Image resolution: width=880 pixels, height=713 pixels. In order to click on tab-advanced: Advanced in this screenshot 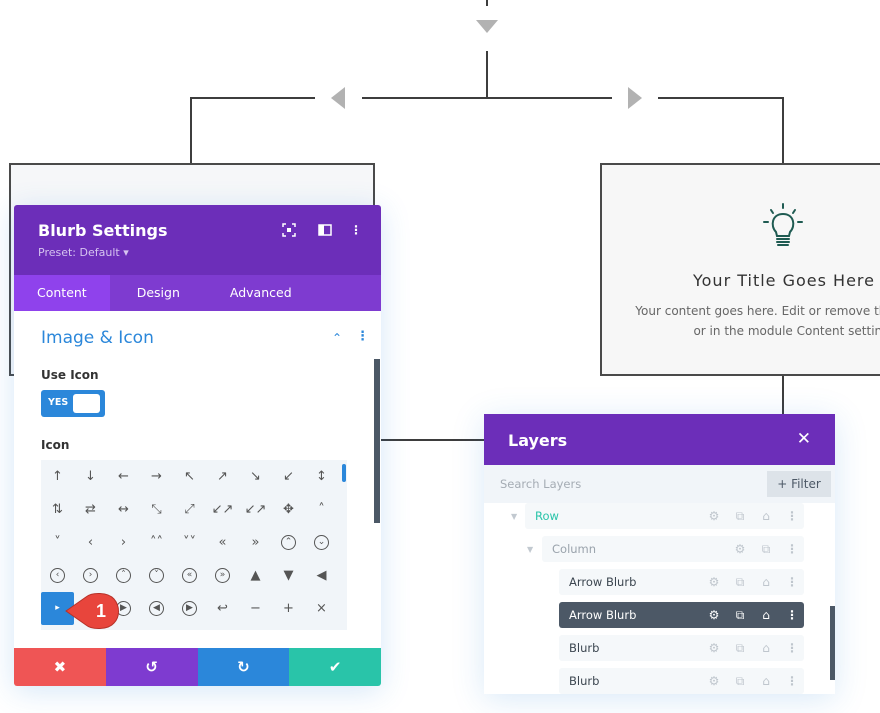, I will do `click(261, 293)`.